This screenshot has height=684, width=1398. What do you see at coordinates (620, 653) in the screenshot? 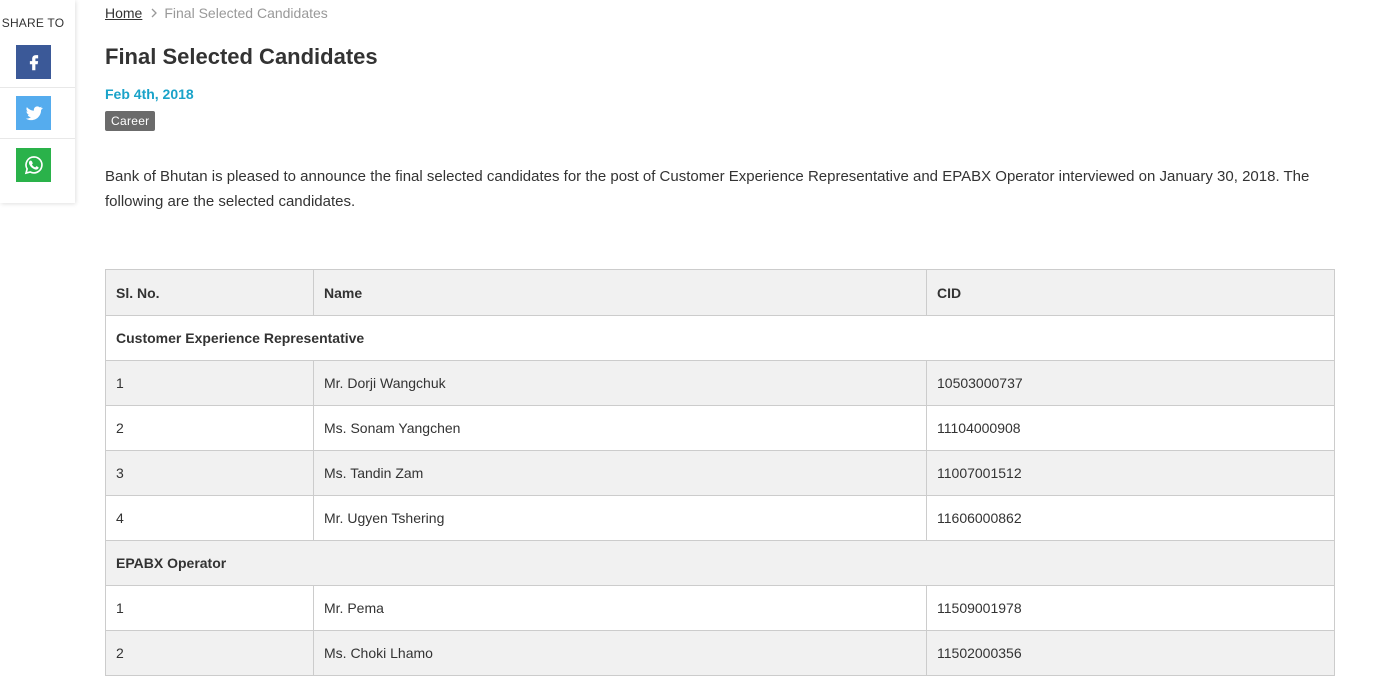
I see `cell-name: Ms. Choki Lhamo` at bounding box center [620, 653].